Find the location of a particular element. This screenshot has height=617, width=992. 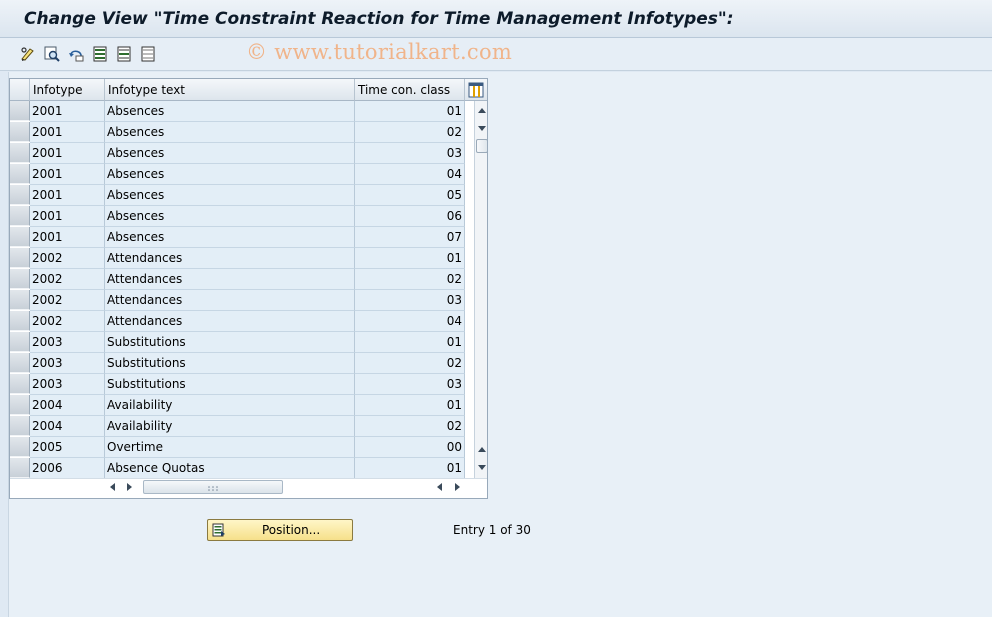

select-block-icon is located at coordinates (124, 54).